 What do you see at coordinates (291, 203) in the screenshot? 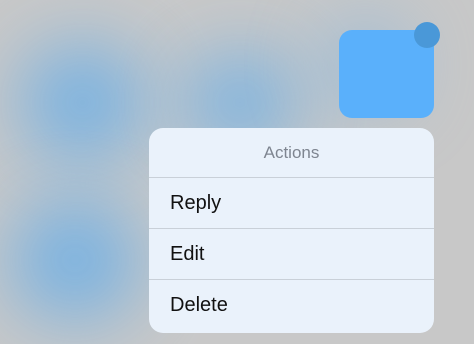
I see `reply-menu-item: Reply` at bounding box center [291, 203].